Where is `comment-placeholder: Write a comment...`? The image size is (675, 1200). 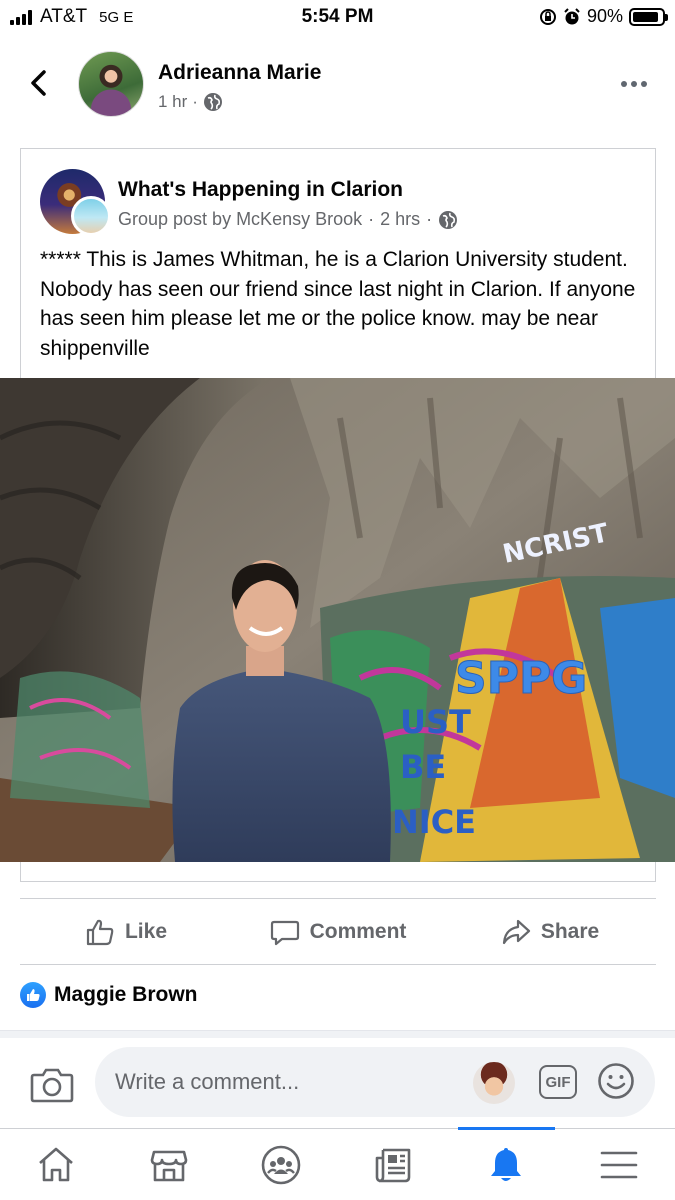 comment-placeholder: Write a comment... is located at coordinates (207, 1081).